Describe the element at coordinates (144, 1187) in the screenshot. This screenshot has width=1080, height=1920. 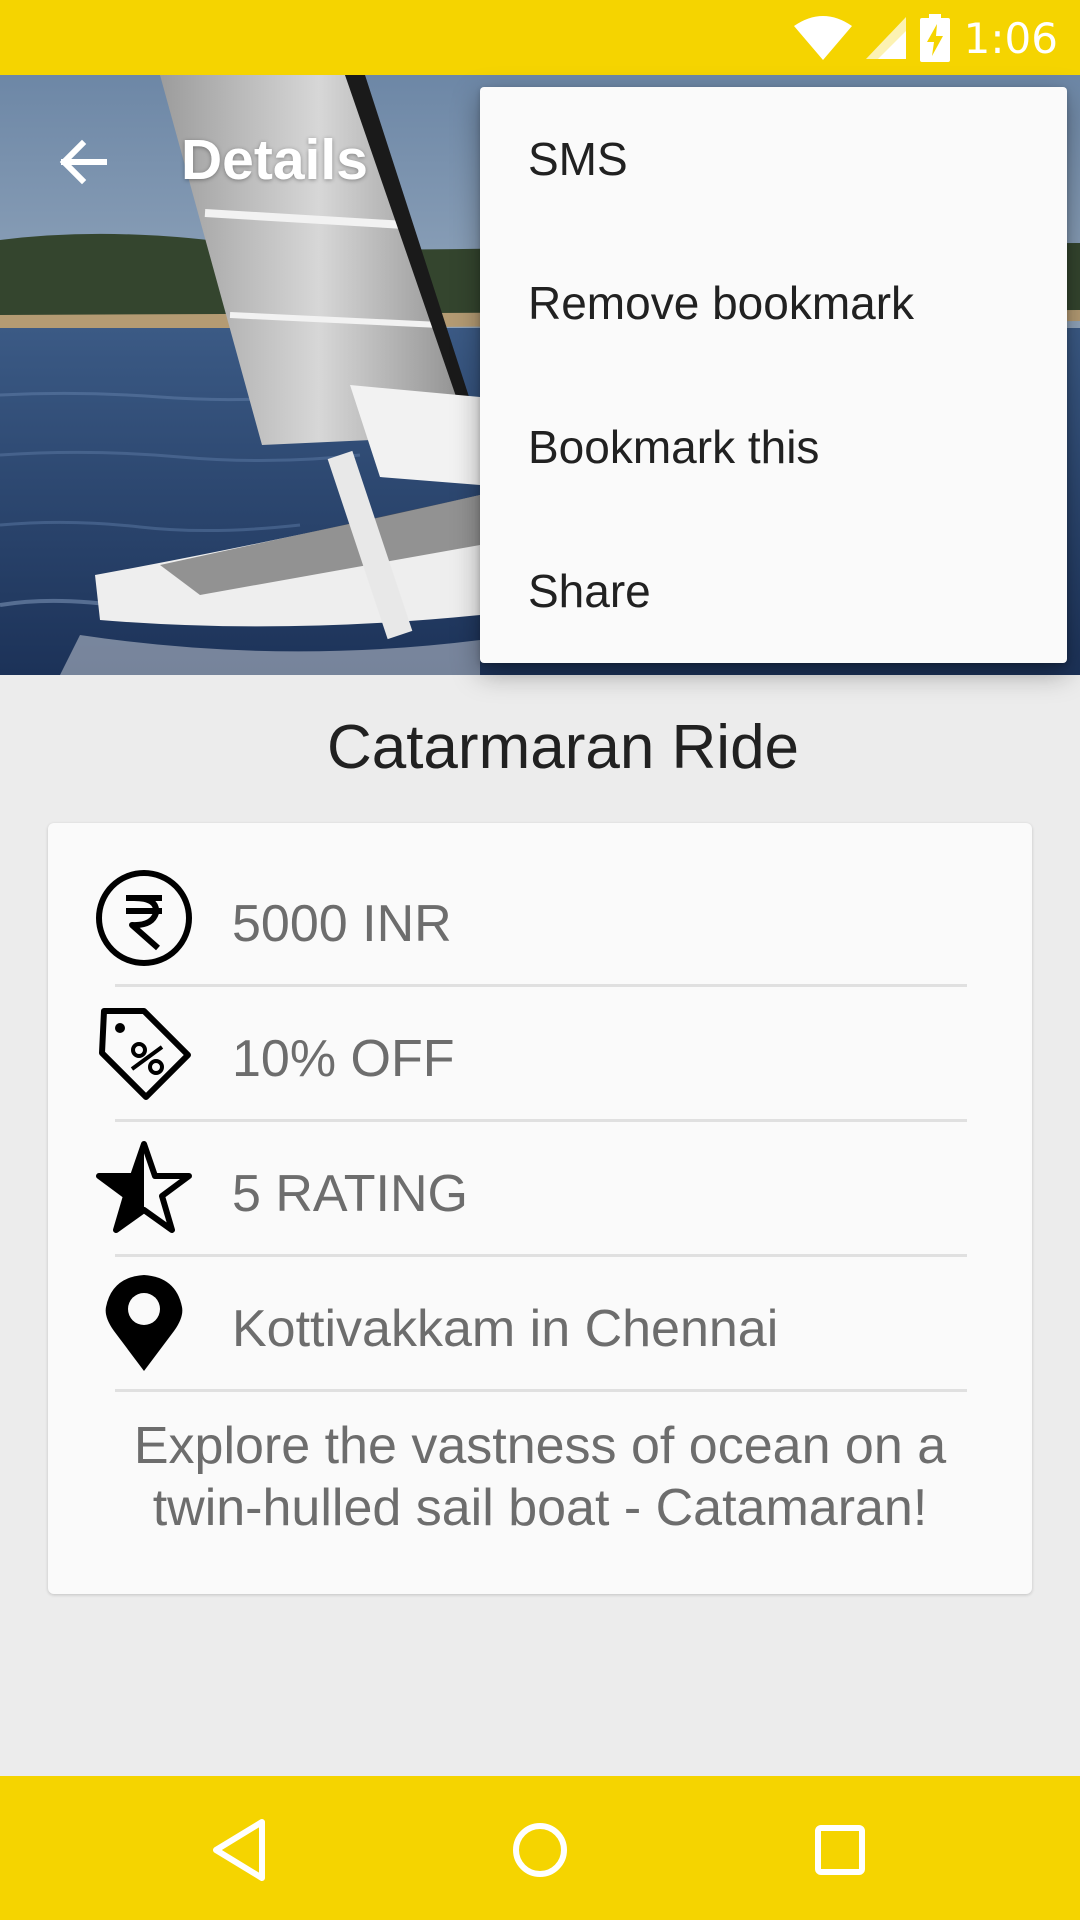
I see `star-half-icon` at that location.